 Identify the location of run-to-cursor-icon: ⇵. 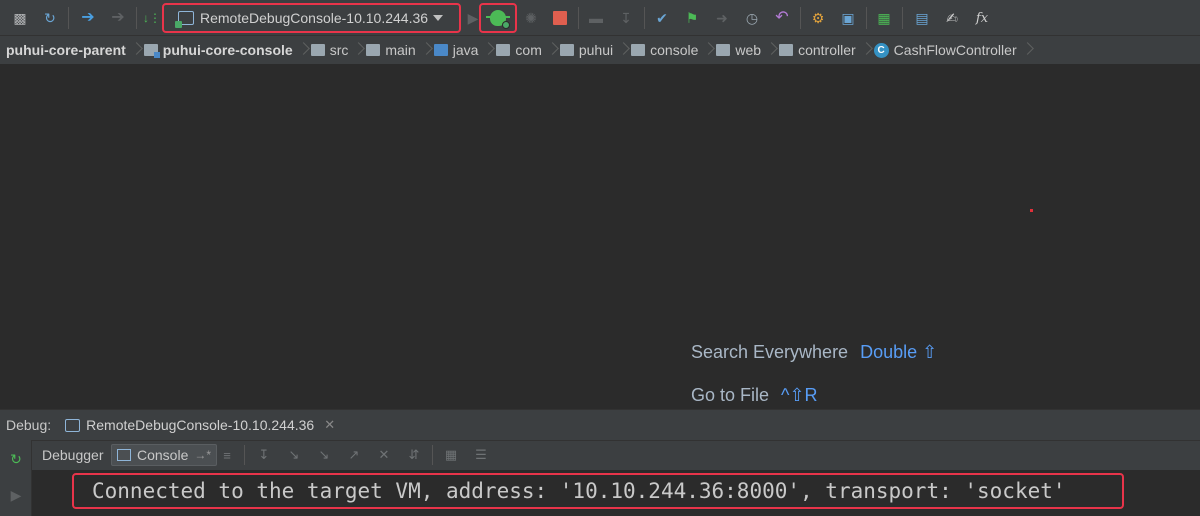
(414, 455).